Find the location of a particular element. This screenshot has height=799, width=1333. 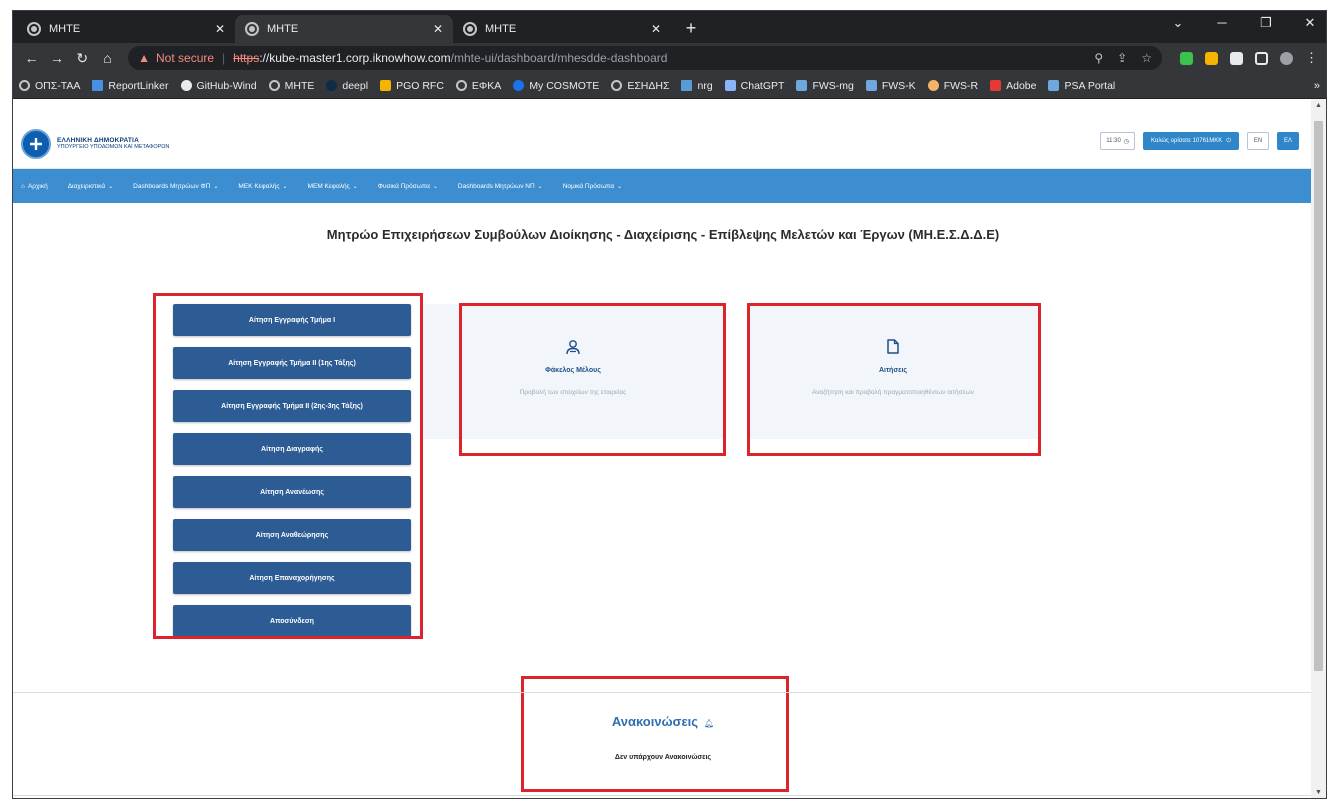

reload-icon: ↻ is located at coordinates (82, 58).